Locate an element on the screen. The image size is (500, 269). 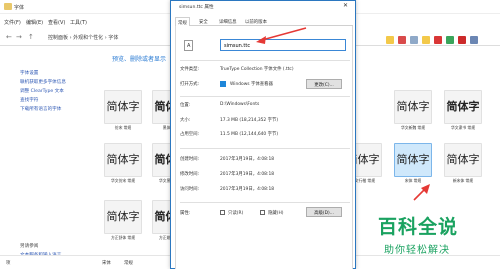
paste-icon is located at coordinates (426, 40).